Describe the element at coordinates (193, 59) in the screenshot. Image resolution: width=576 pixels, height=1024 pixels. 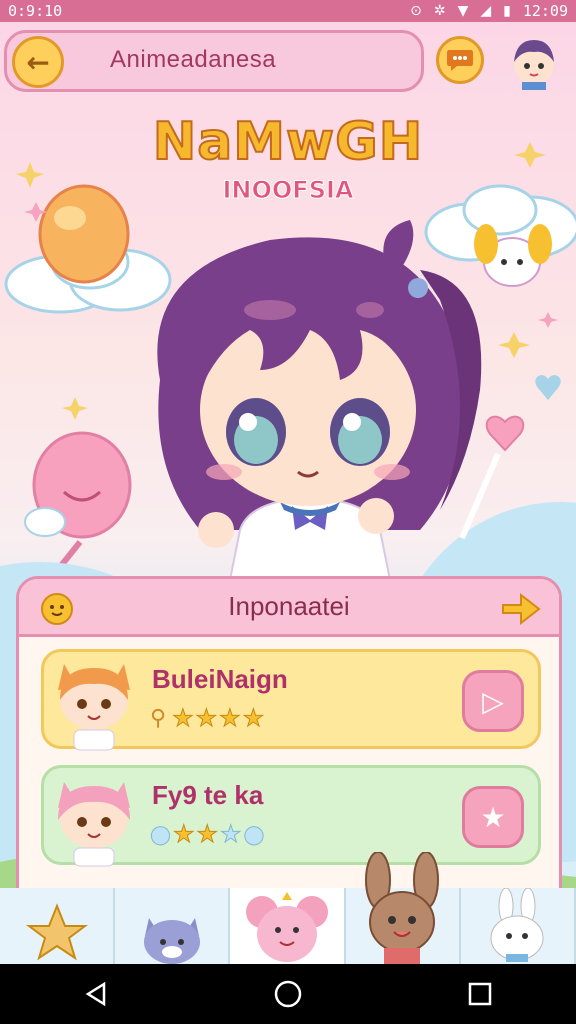
I see `app-title: Animeadanesa` at that location.